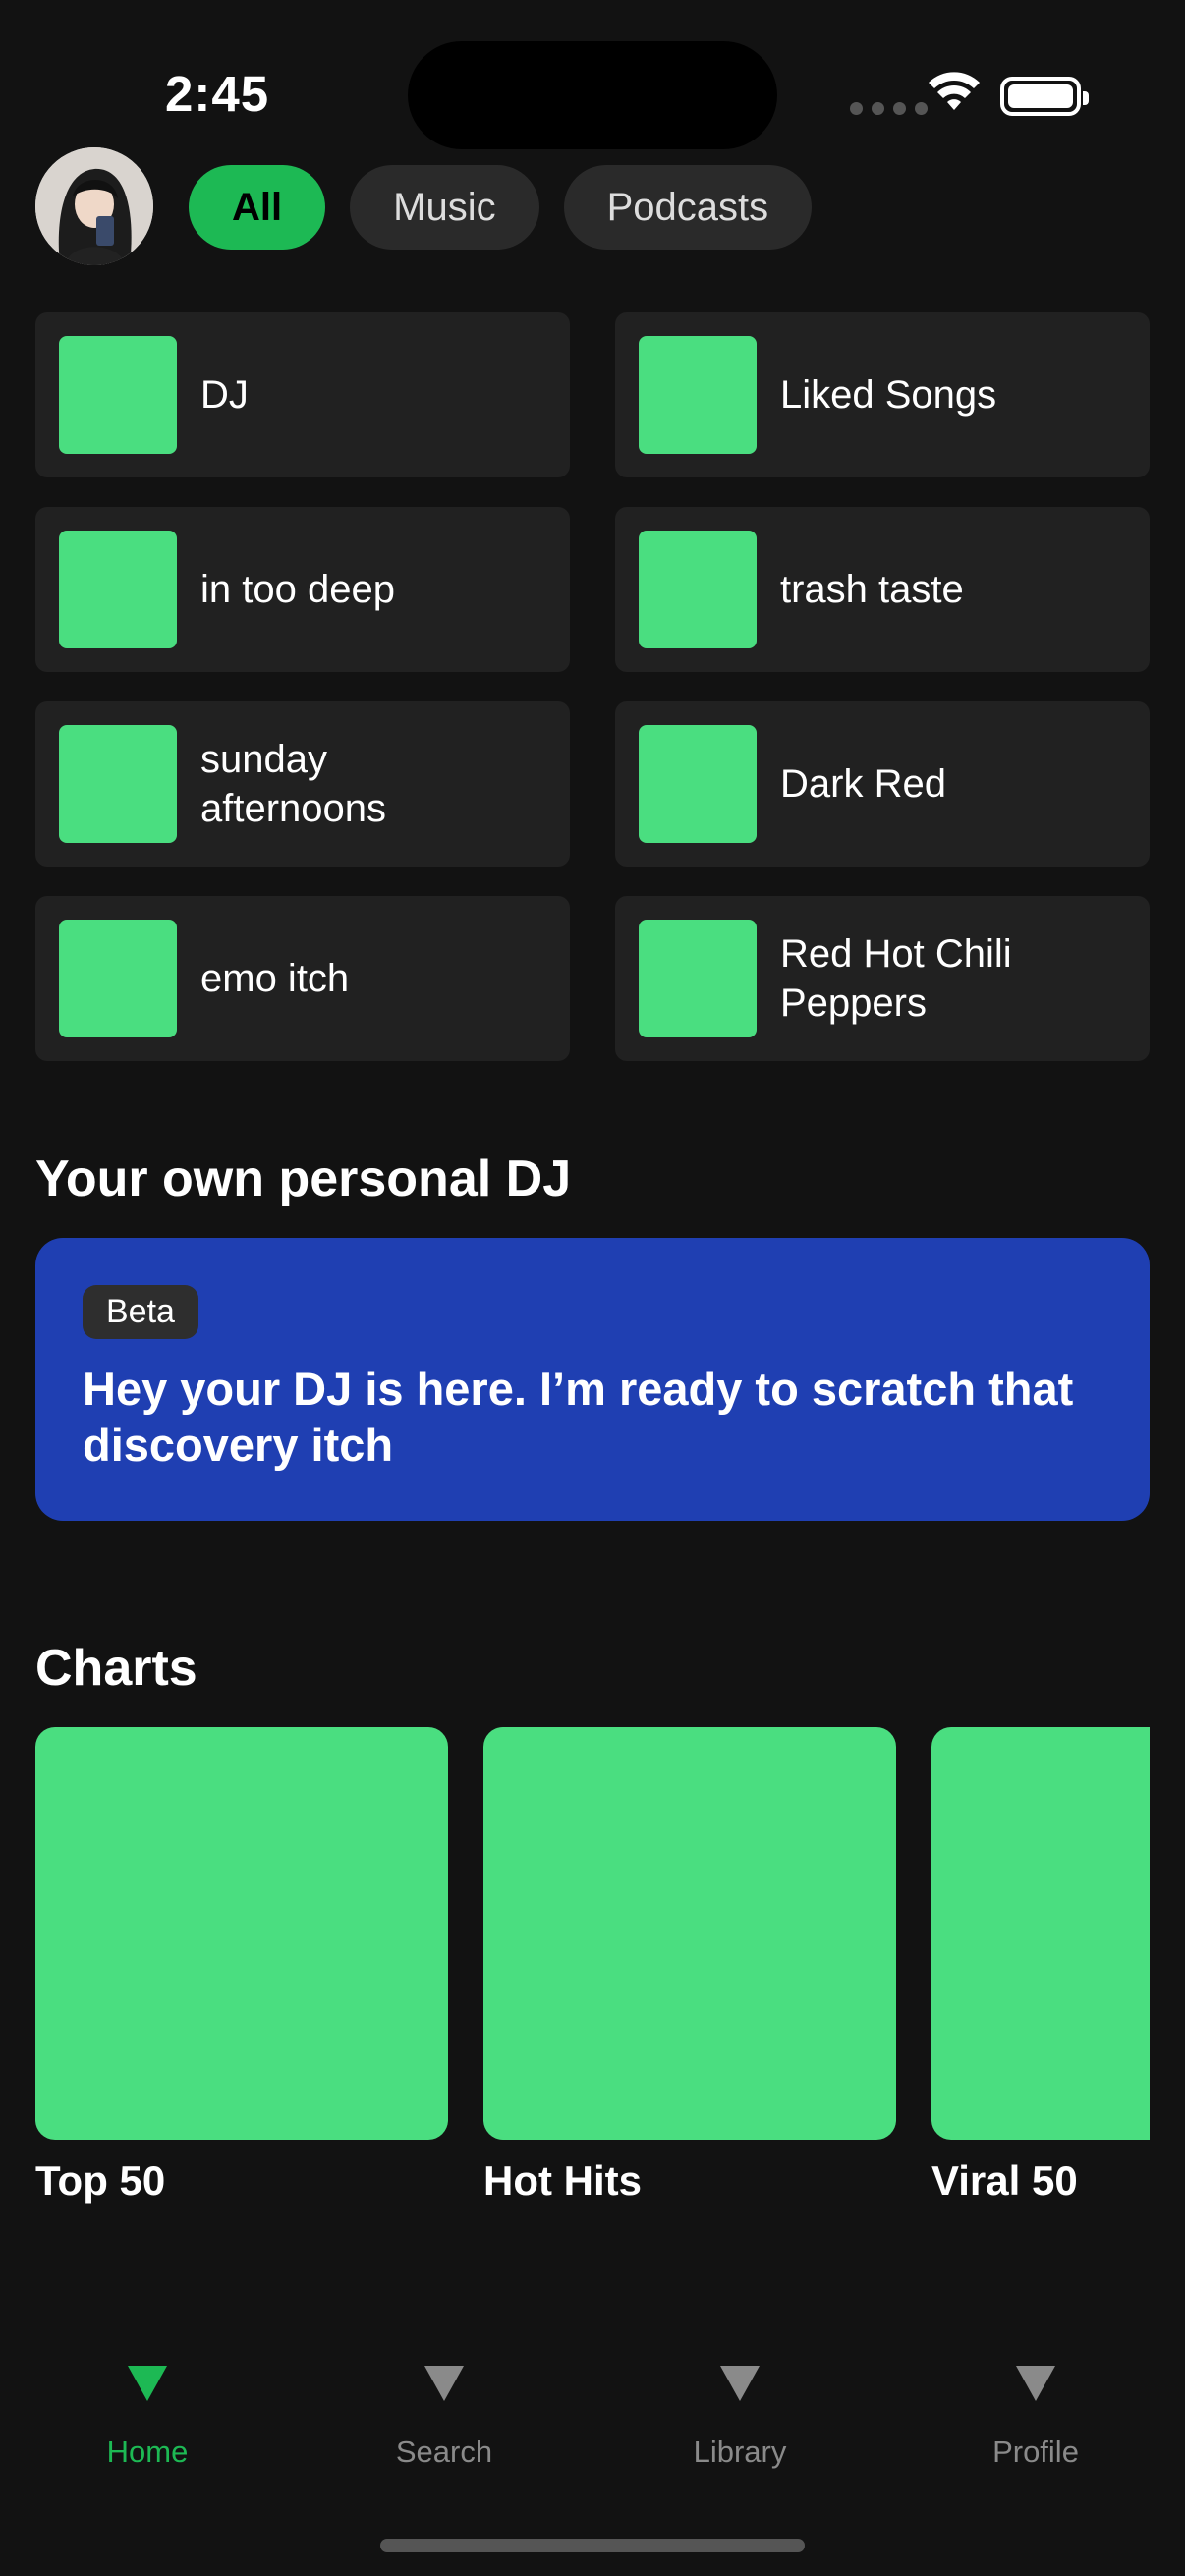 The image size is (1185, 2576). I want to click on dynamic-island, so click(592, 95).